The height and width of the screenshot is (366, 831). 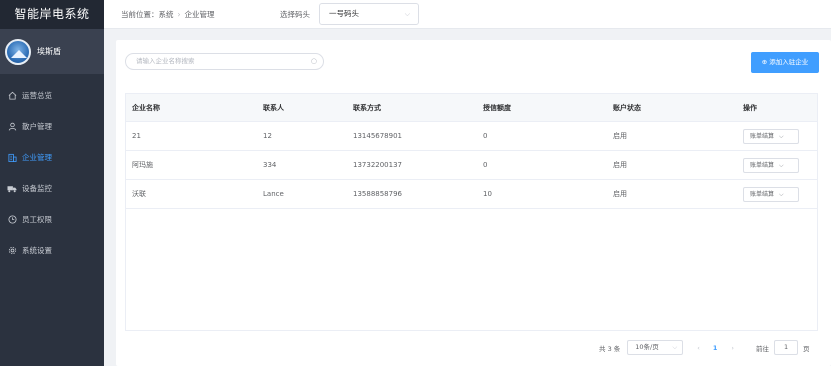 I want to click on building-icon, so click(x=12, y=158).